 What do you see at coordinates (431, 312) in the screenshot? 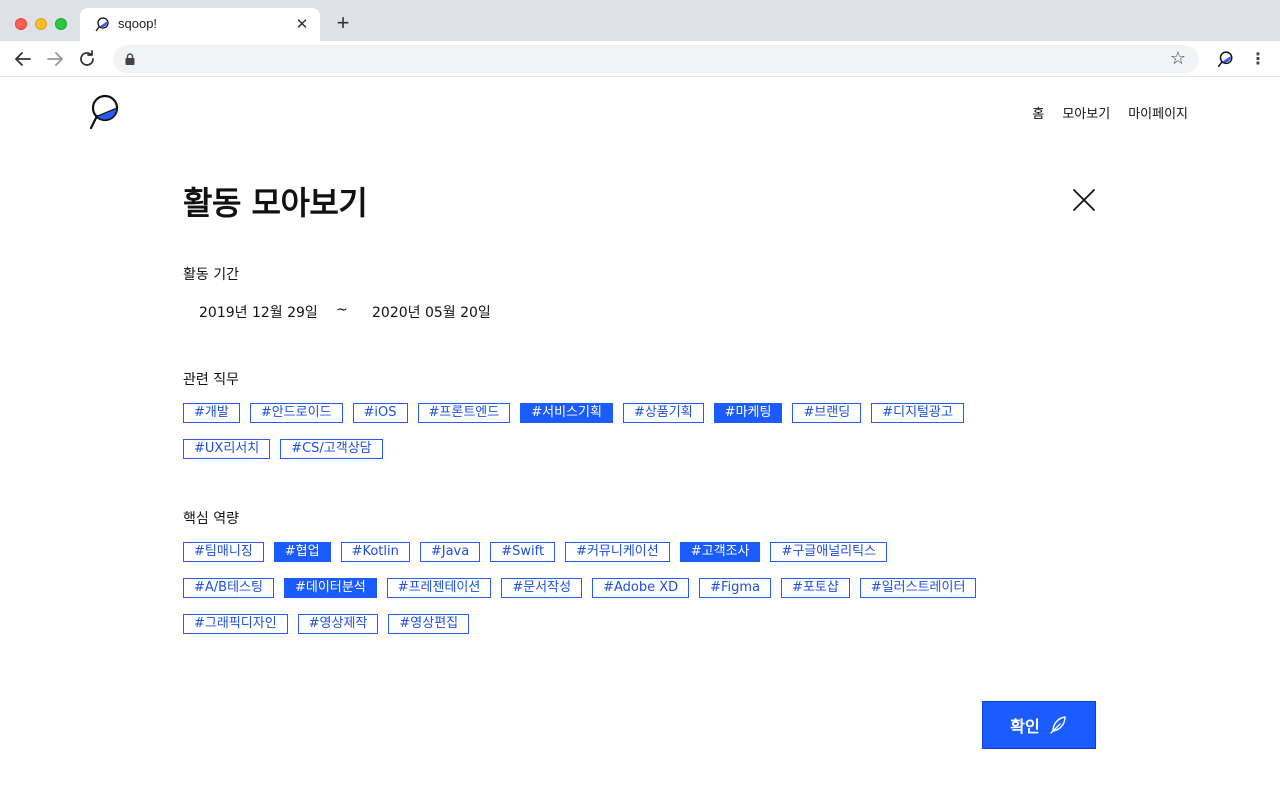
I see `period-end-date: 2020년 05월 20일` at bounding box center [431, 312].